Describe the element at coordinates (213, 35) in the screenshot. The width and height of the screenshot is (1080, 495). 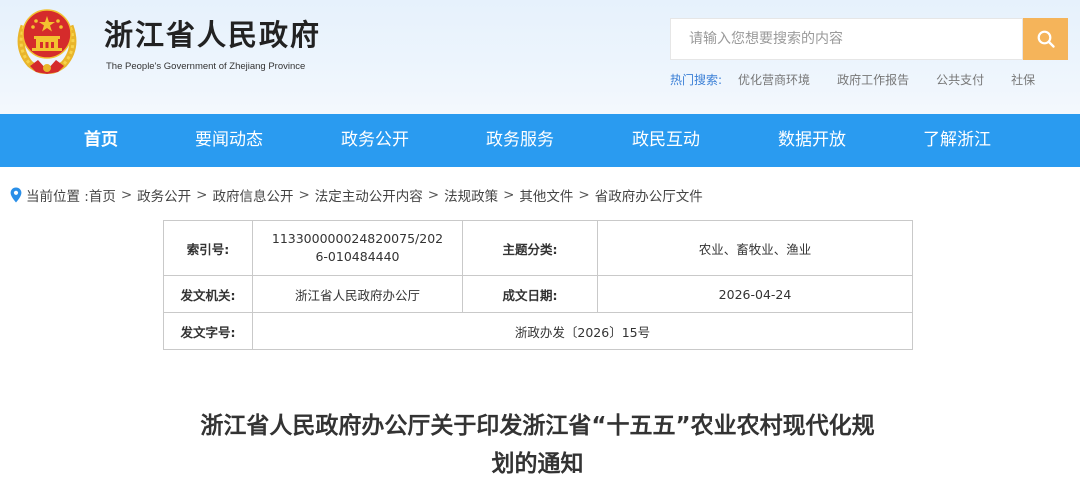
I see `site-title: 浙江省人民政府` at that location.